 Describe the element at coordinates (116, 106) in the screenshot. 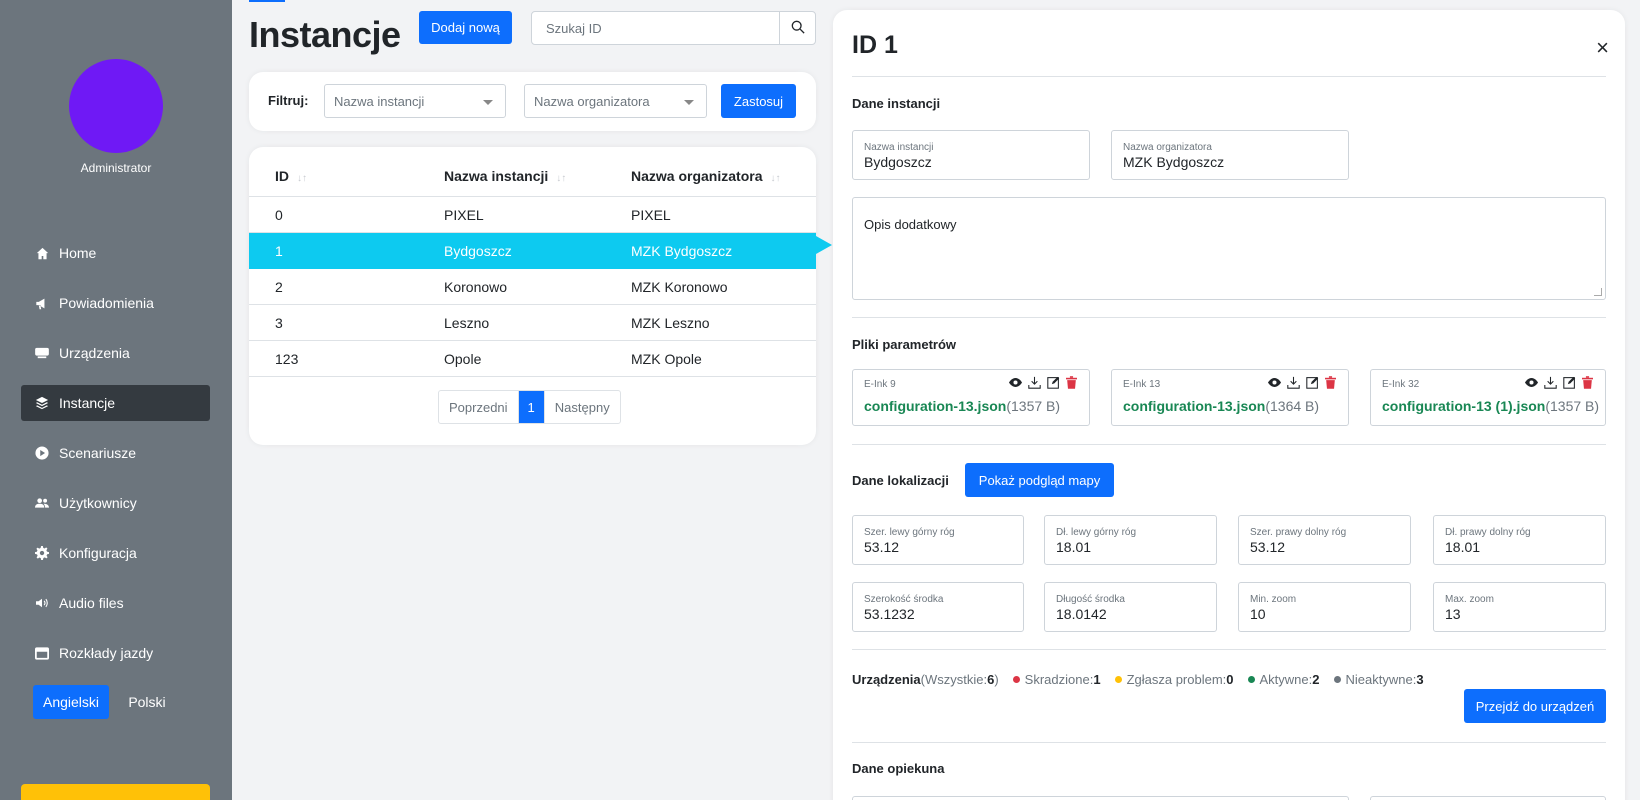

I see `avatar` at that location.